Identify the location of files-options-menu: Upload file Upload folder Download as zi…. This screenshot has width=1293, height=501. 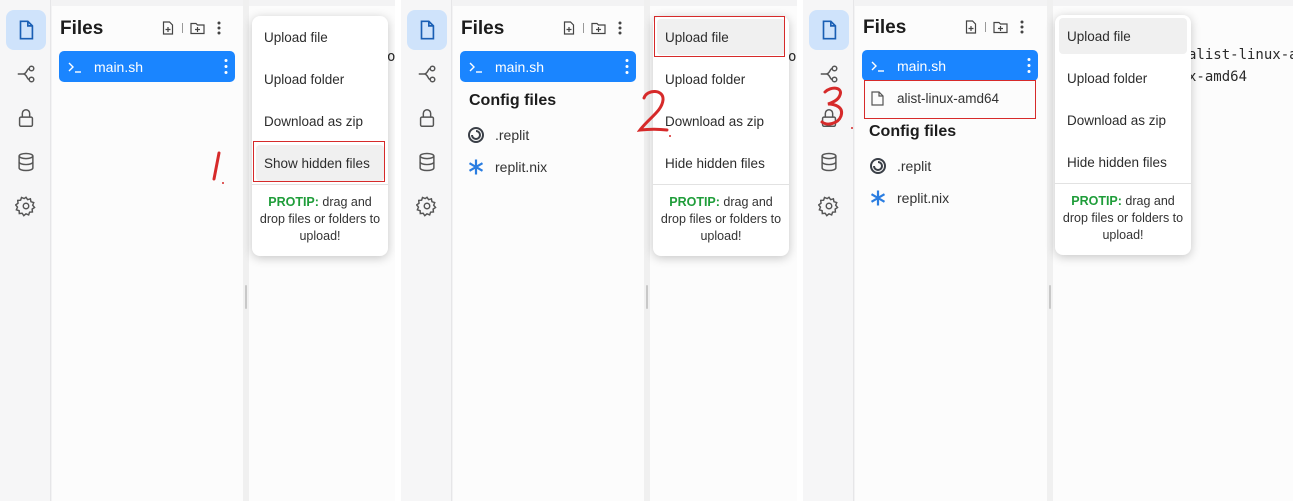
(320, 136).